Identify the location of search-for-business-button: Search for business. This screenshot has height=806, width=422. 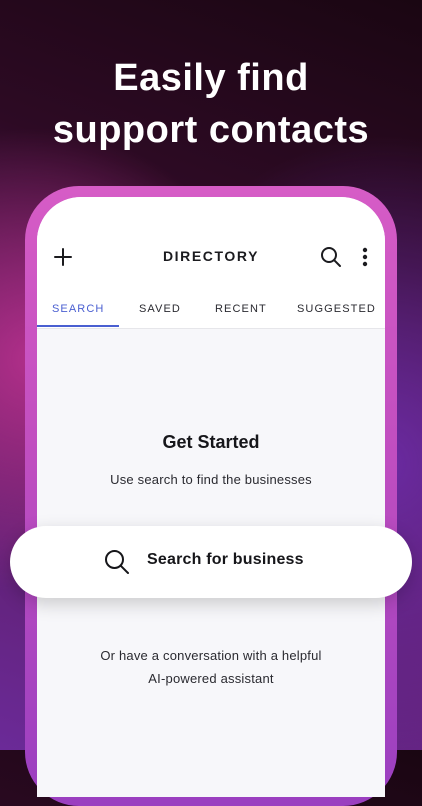
(211, 562).